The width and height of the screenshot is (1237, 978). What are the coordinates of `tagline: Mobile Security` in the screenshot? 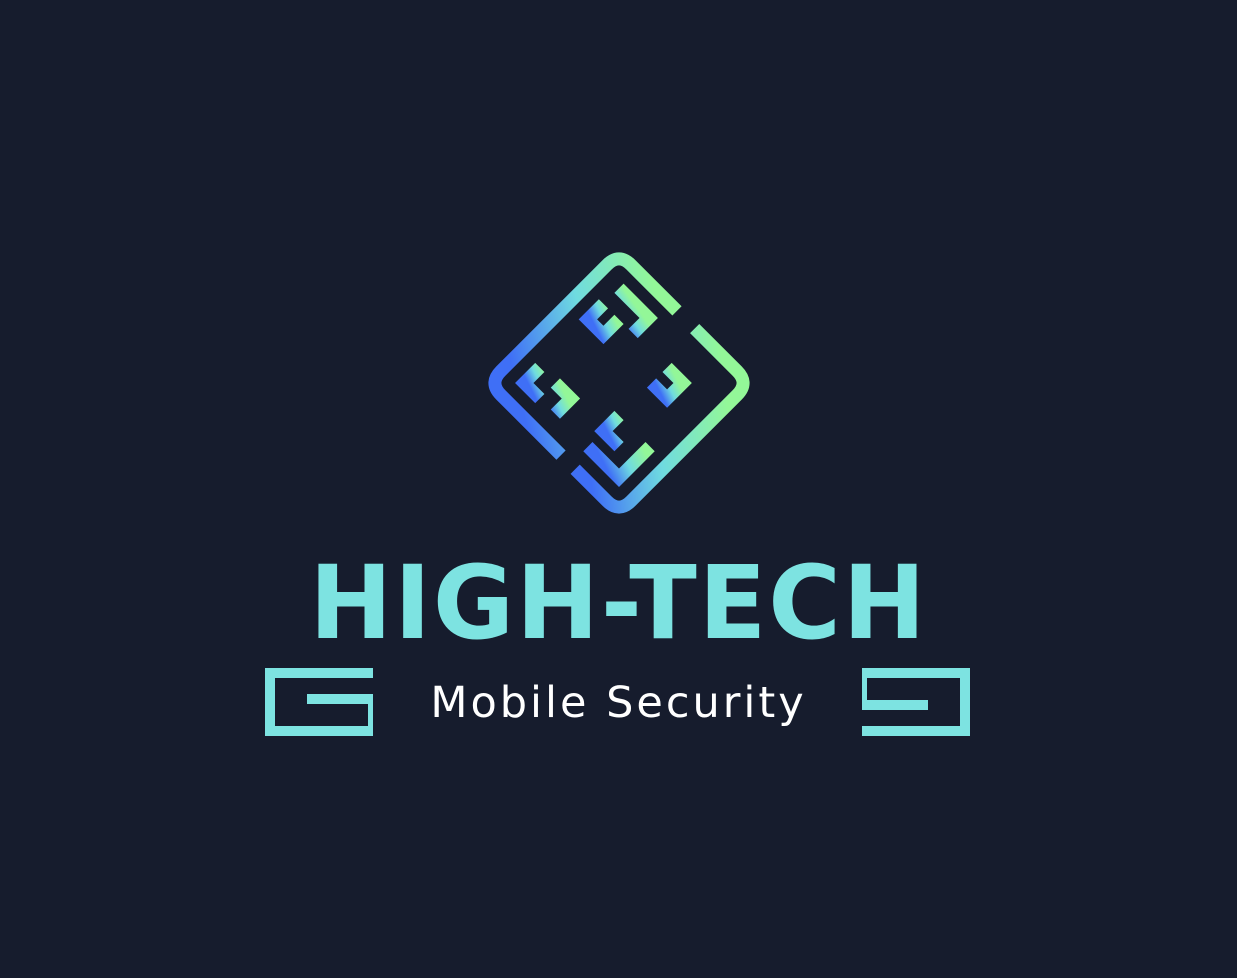 It's located at (618, 703).